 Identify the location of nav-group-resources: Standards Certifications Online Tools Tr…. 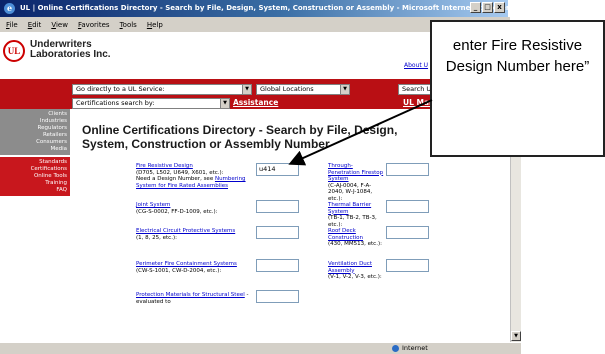
(35, 176).